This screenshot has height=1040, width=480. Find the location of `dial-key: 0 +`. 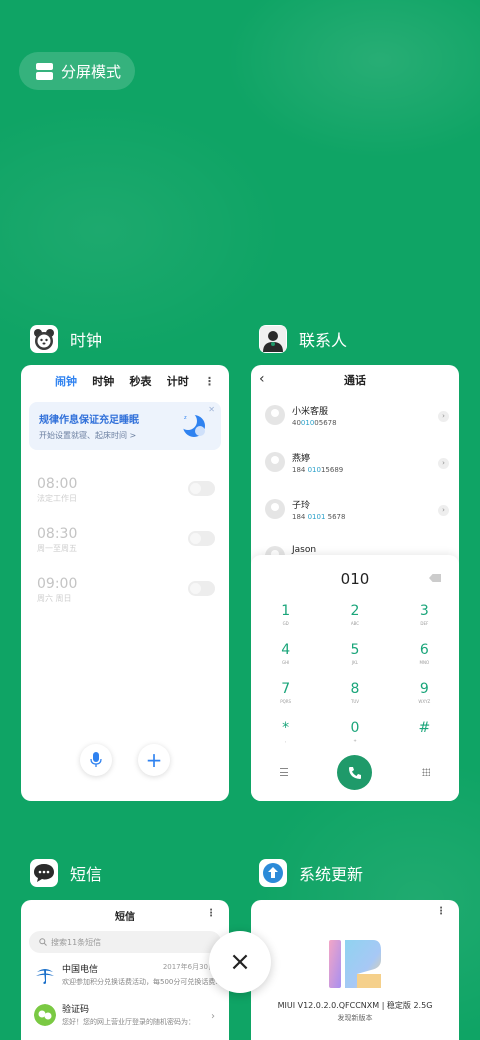

dial-key: 0 + is located at coordinates (354, 739).